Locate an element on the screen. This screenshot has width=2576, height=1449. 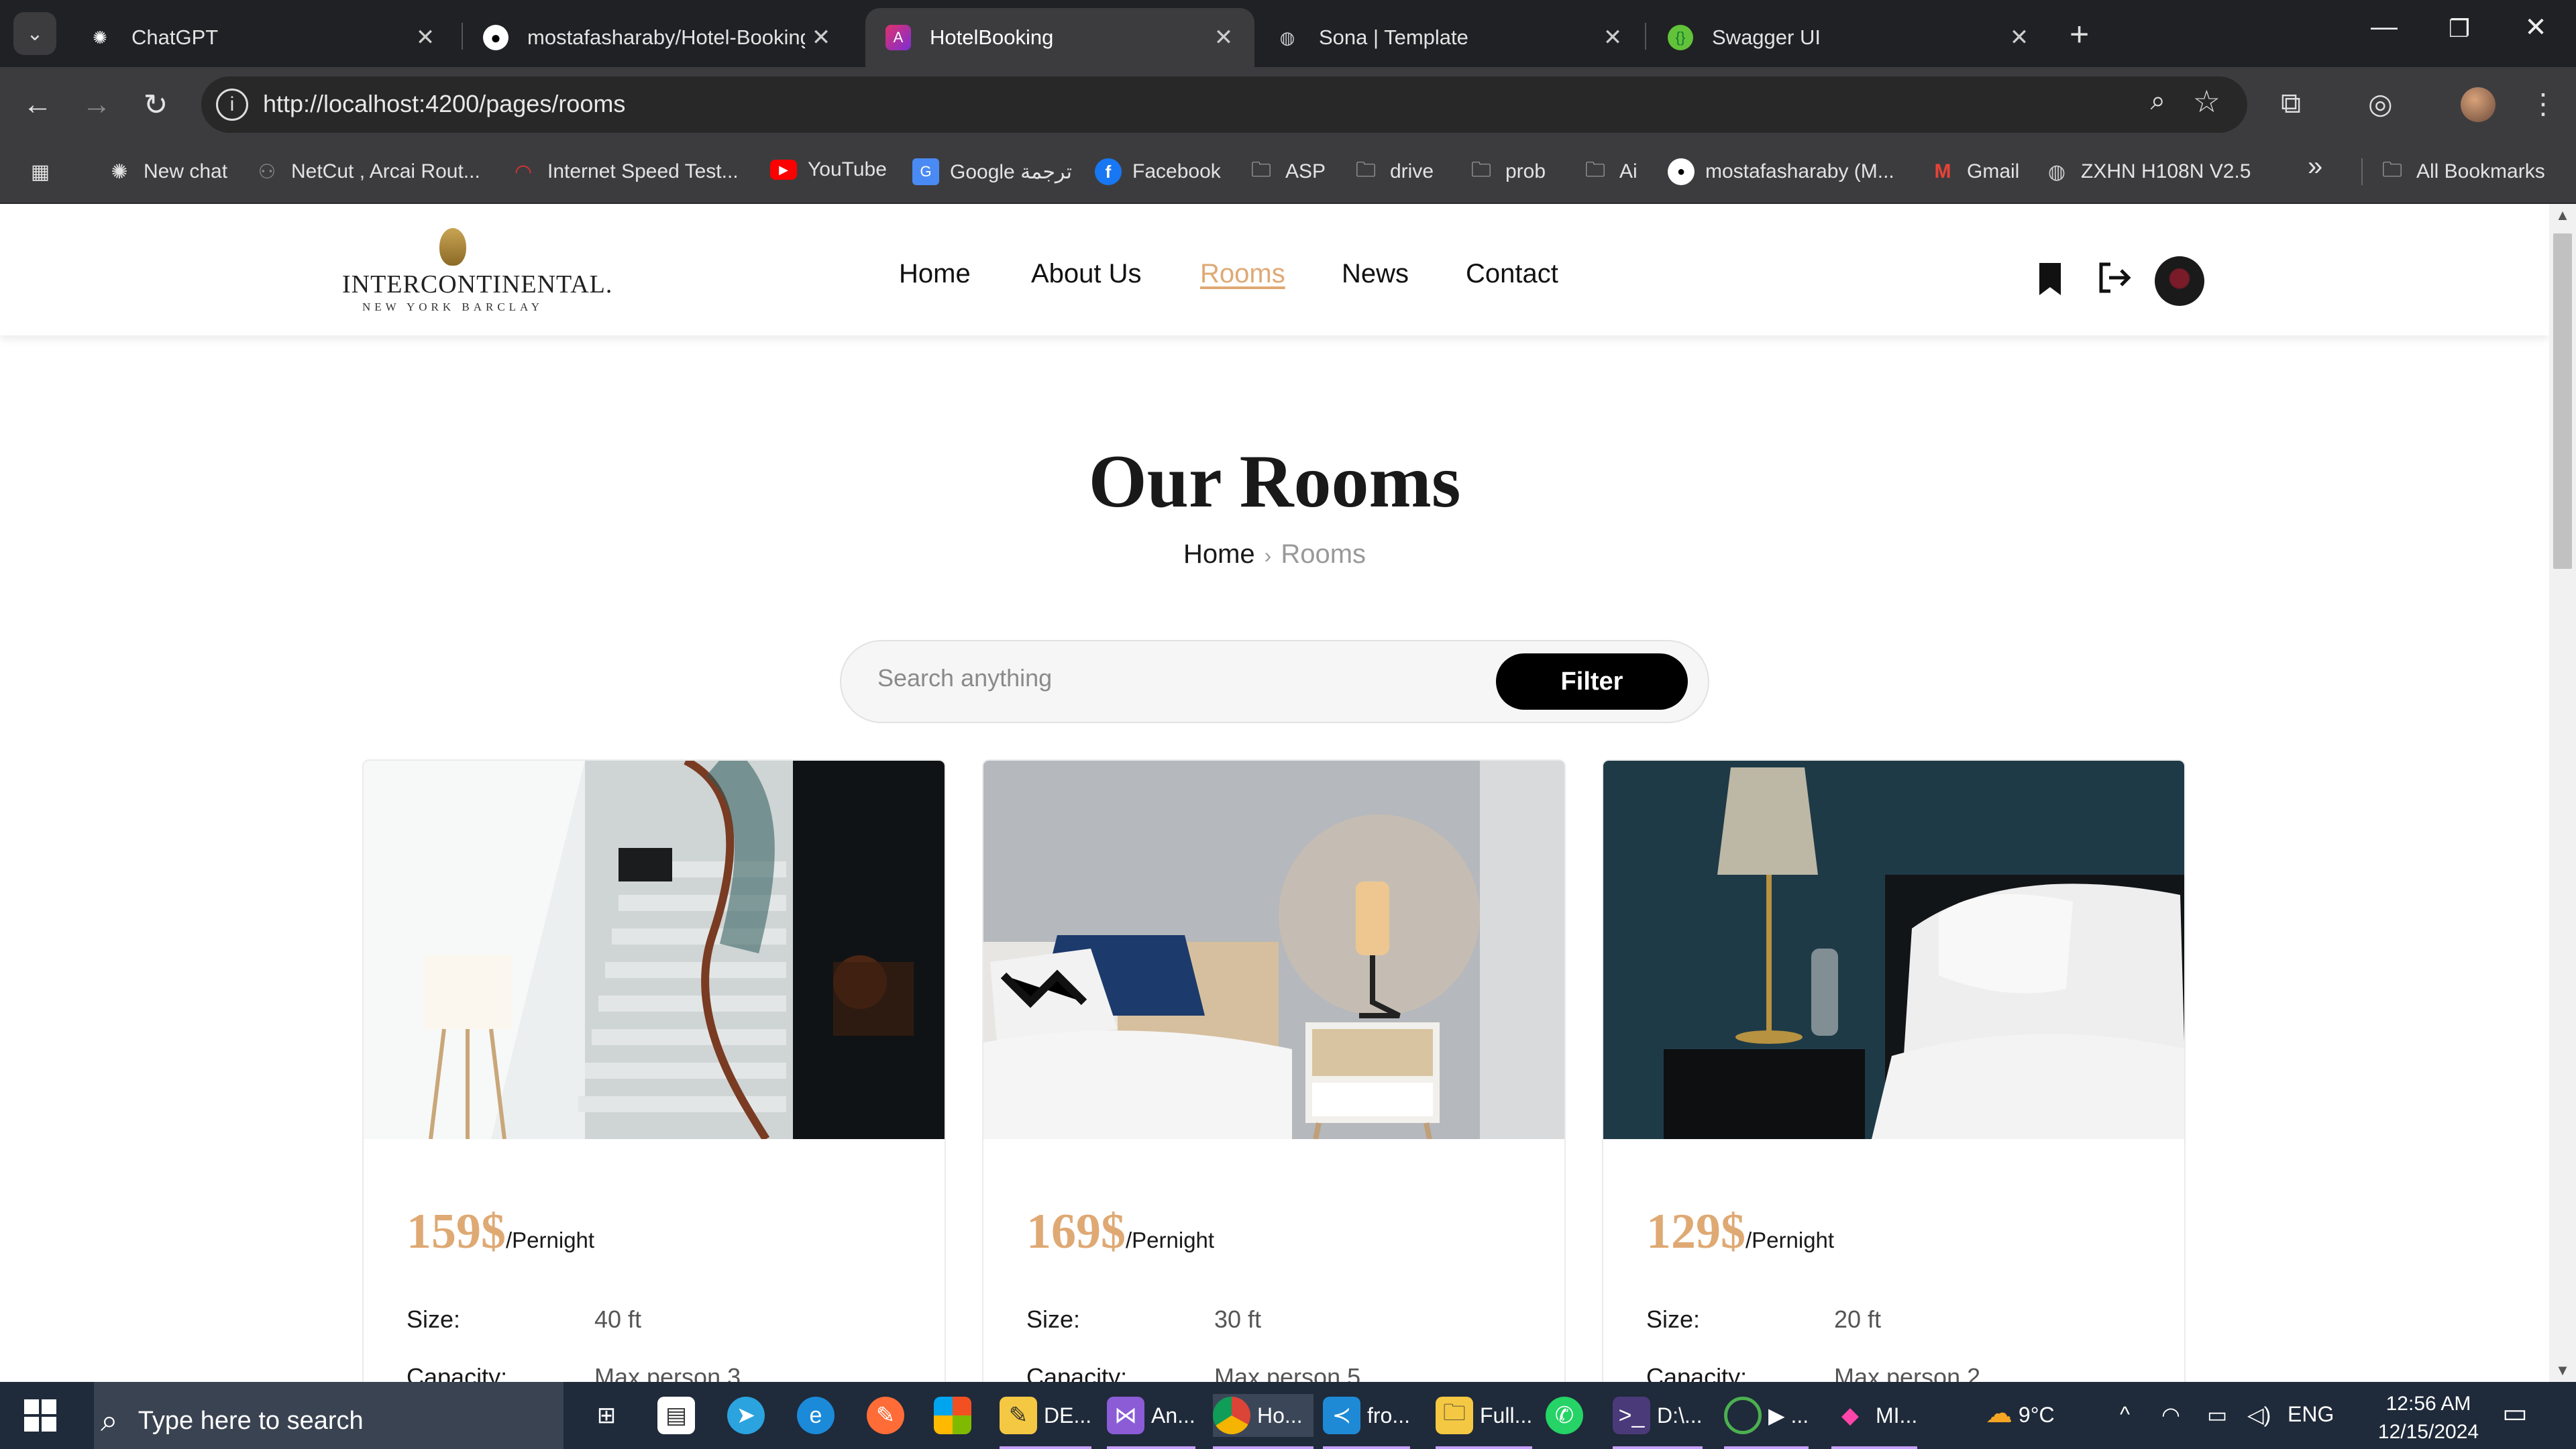
whatsapp-icon: ✆ is located at coordinates (1568, 1415).